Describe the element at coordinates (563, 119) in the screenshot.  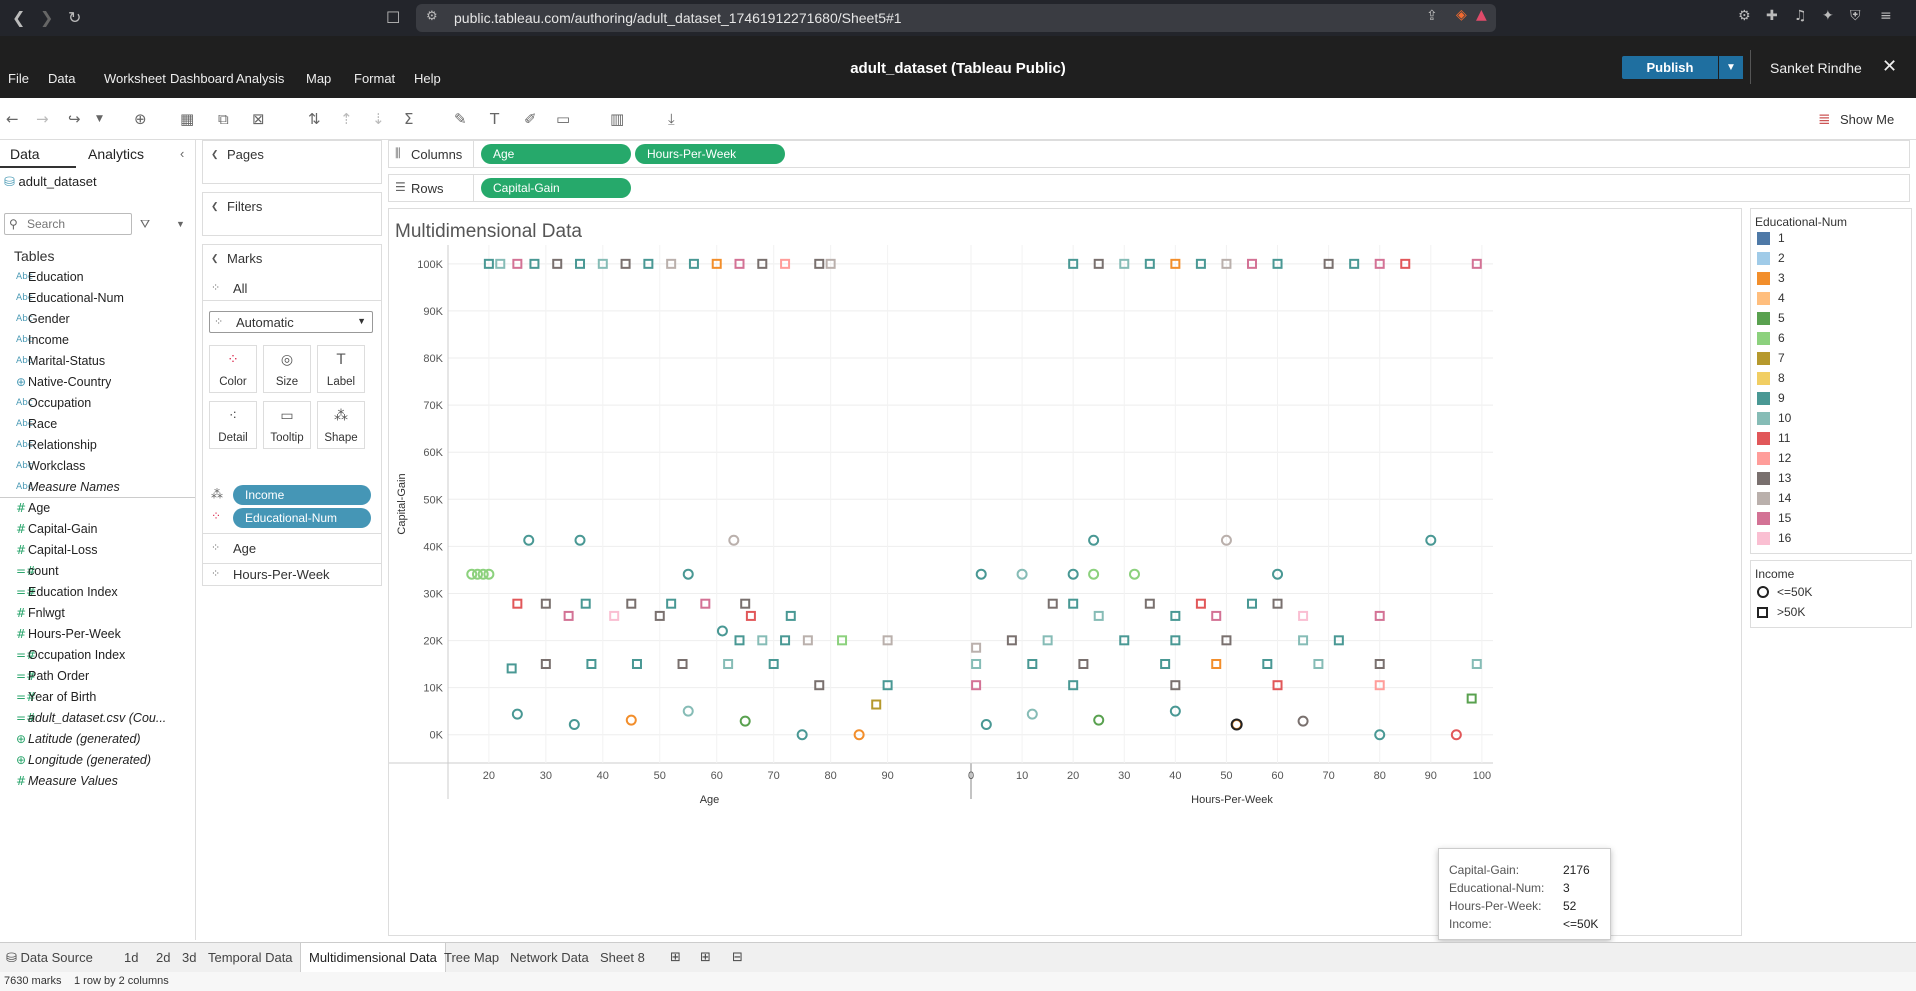
I see `fit-icon: ▭` at that location.